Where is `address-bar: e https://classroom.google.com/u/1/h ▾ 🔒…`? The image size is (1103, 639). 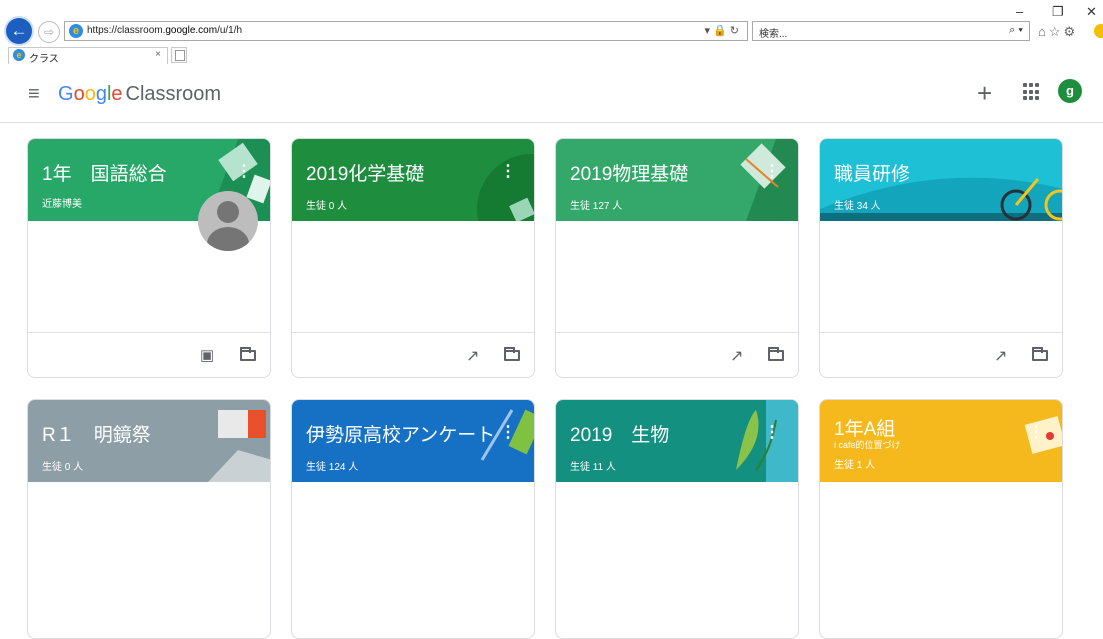 address-bar: e https://classroom.google.com/u/1/h ▾ 🔒… is located at coordinates (406, 31).